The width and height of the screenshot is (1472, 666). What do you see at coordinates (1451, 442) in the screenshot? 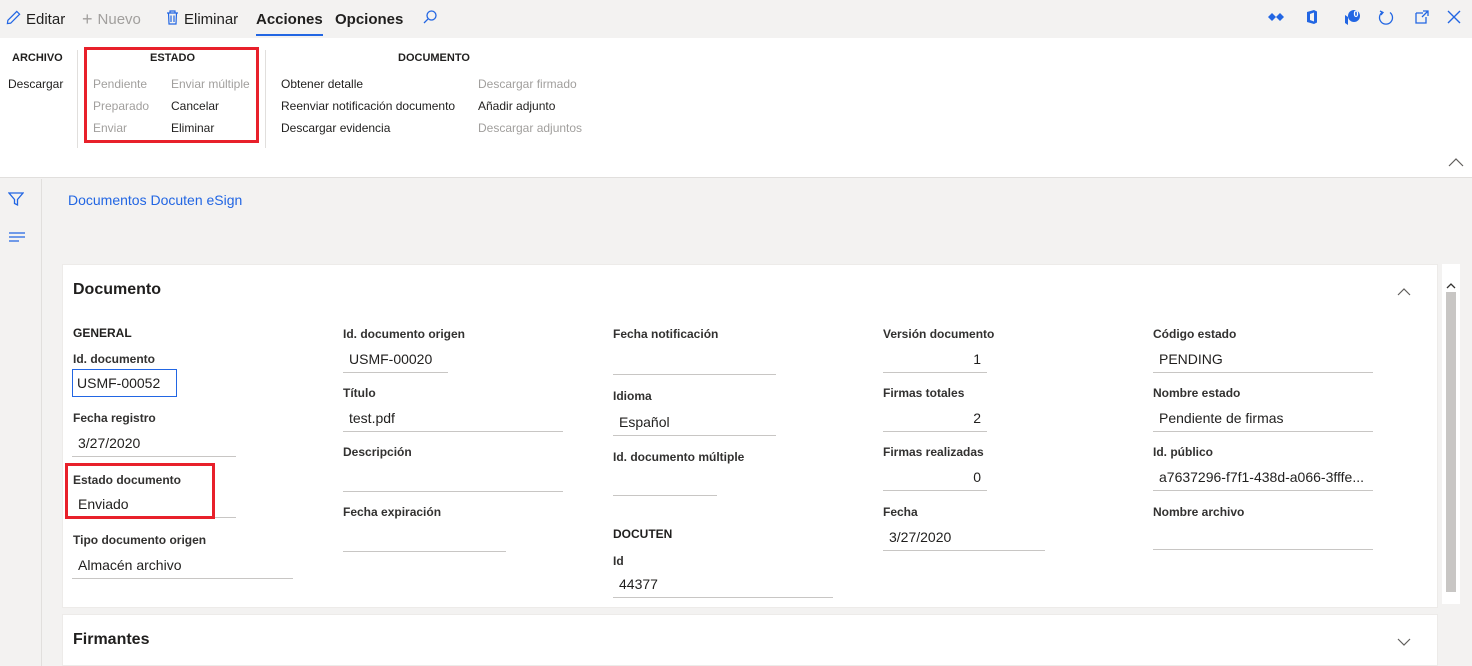
I see `scrollbar-thumb` at bounding box center [1451, 442].